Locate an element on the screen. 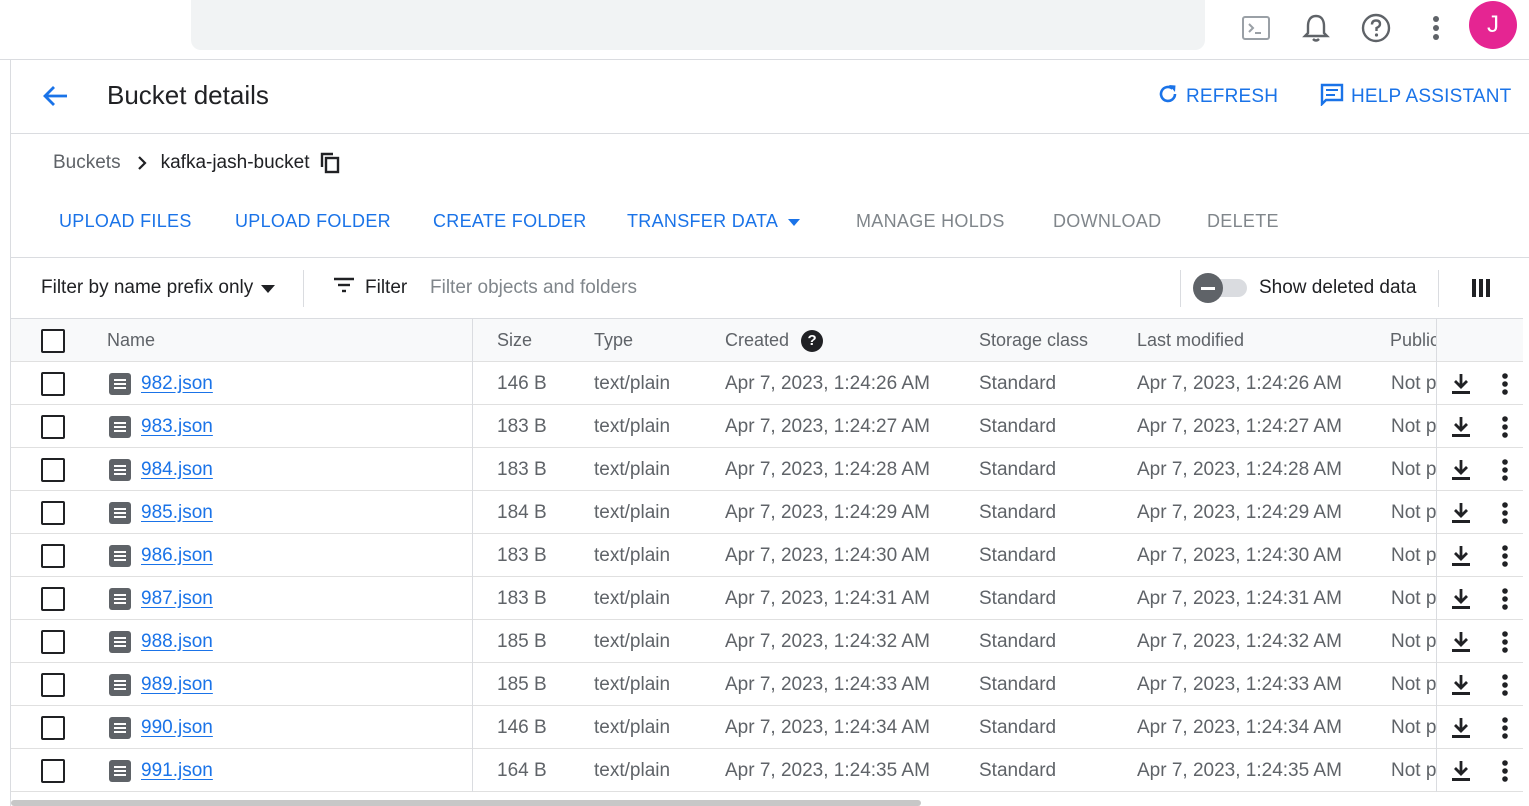 This screenshot has width=1529, height=806. created-cell: Apr 7, 2023, 1:24:34 AM is located at coordinates (827, 727).